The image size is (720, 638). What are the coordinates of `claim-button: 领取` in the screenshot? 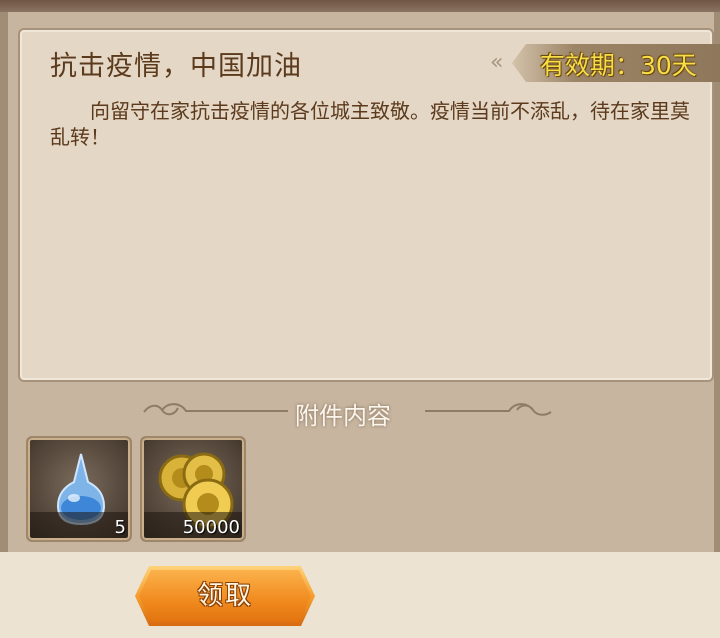 It's located at (225, 596).